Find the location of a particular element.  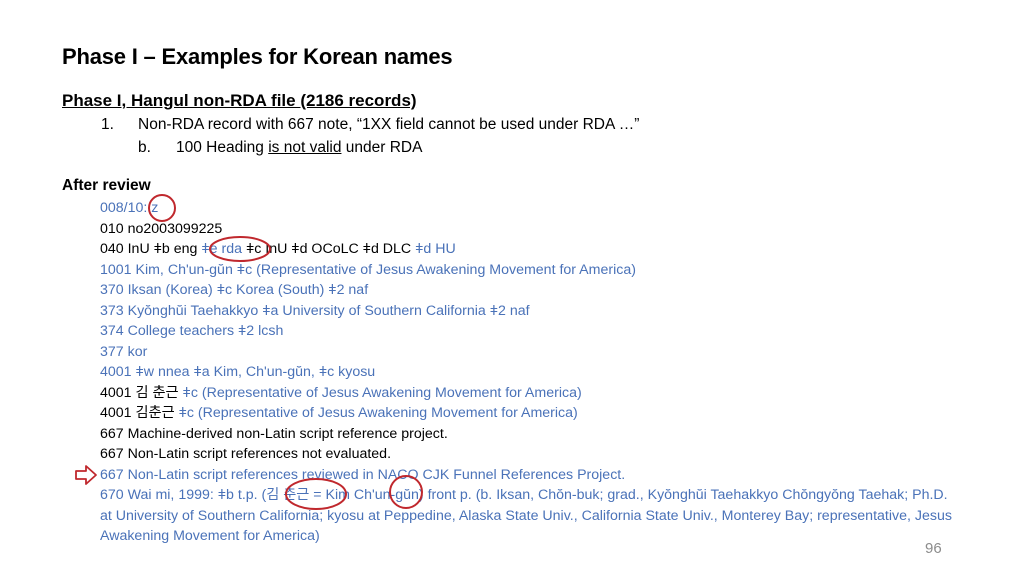

record-400-c-hangul: 4001 김춘근 is located at coordinates (139, 413).